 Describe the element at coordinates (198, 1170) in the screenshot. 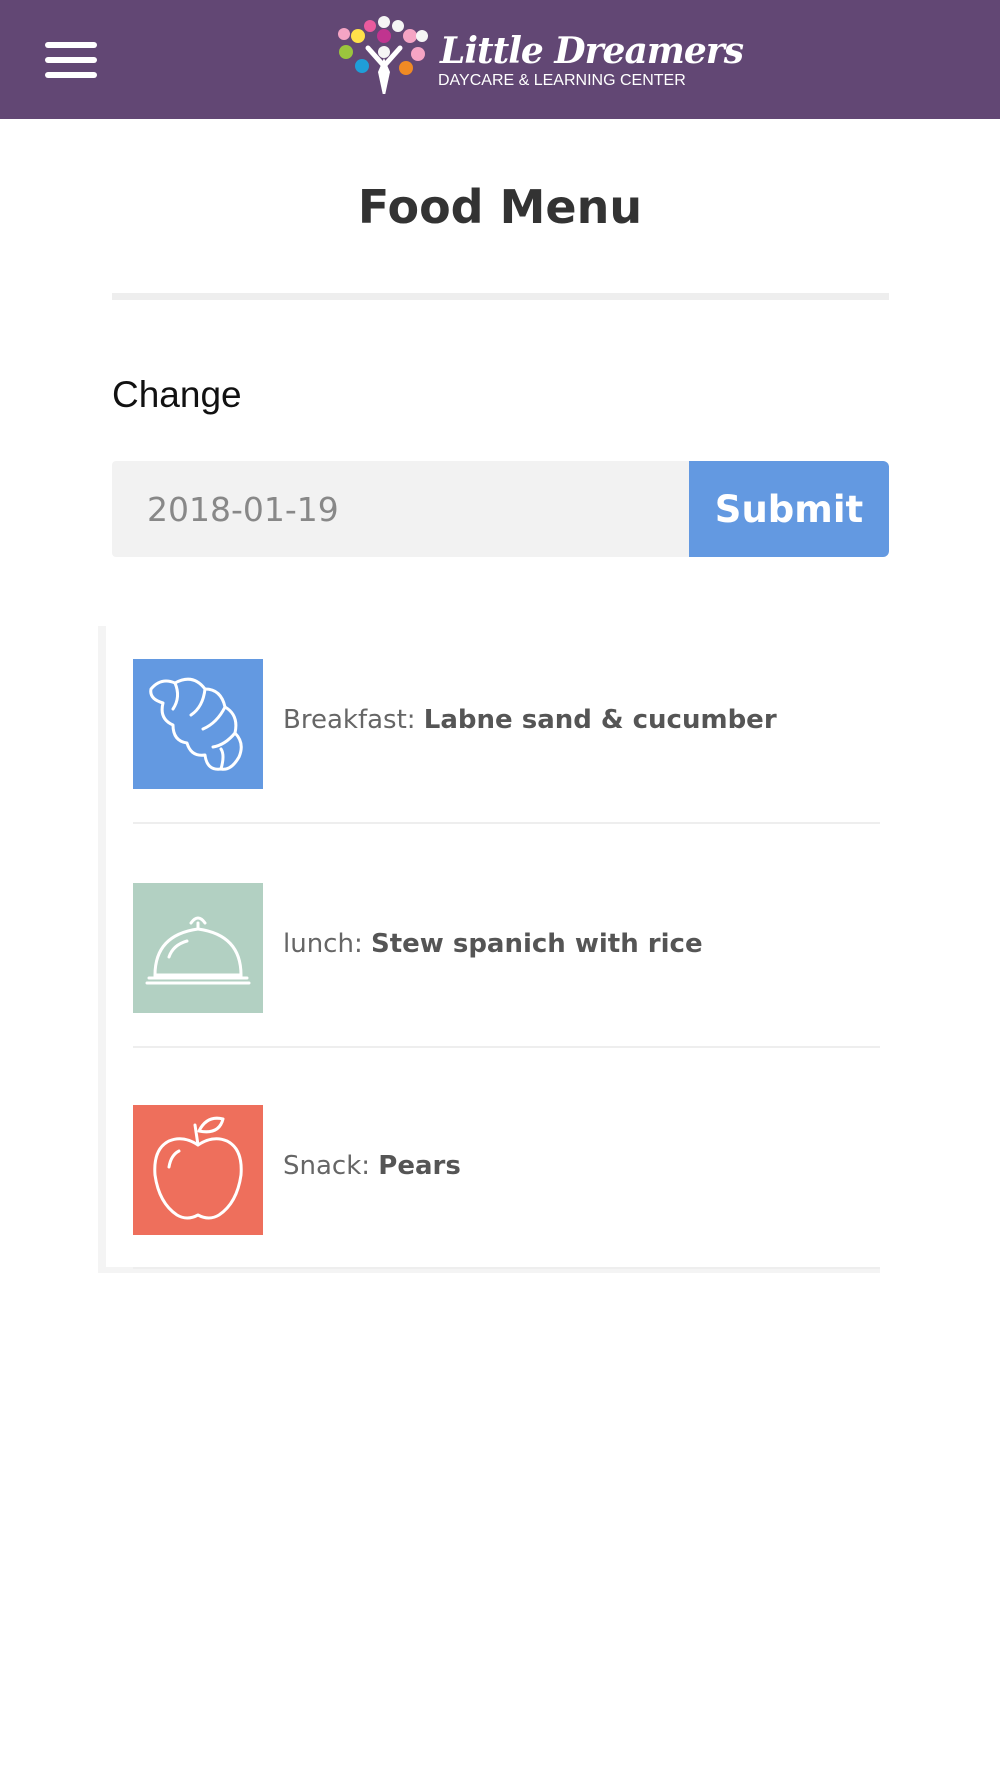

I see `apple-icon` at that location.